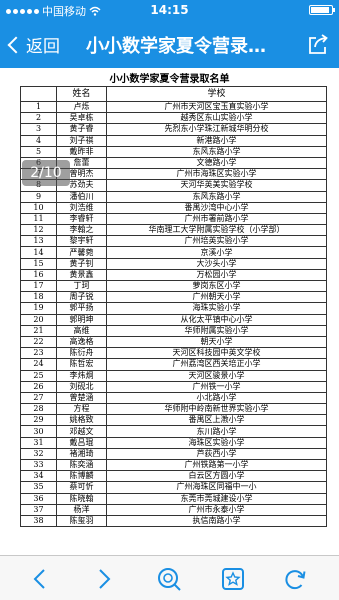  Describe the element at coordinates (38, 398) in the screenshot. I see `row-index: 27` at that location.